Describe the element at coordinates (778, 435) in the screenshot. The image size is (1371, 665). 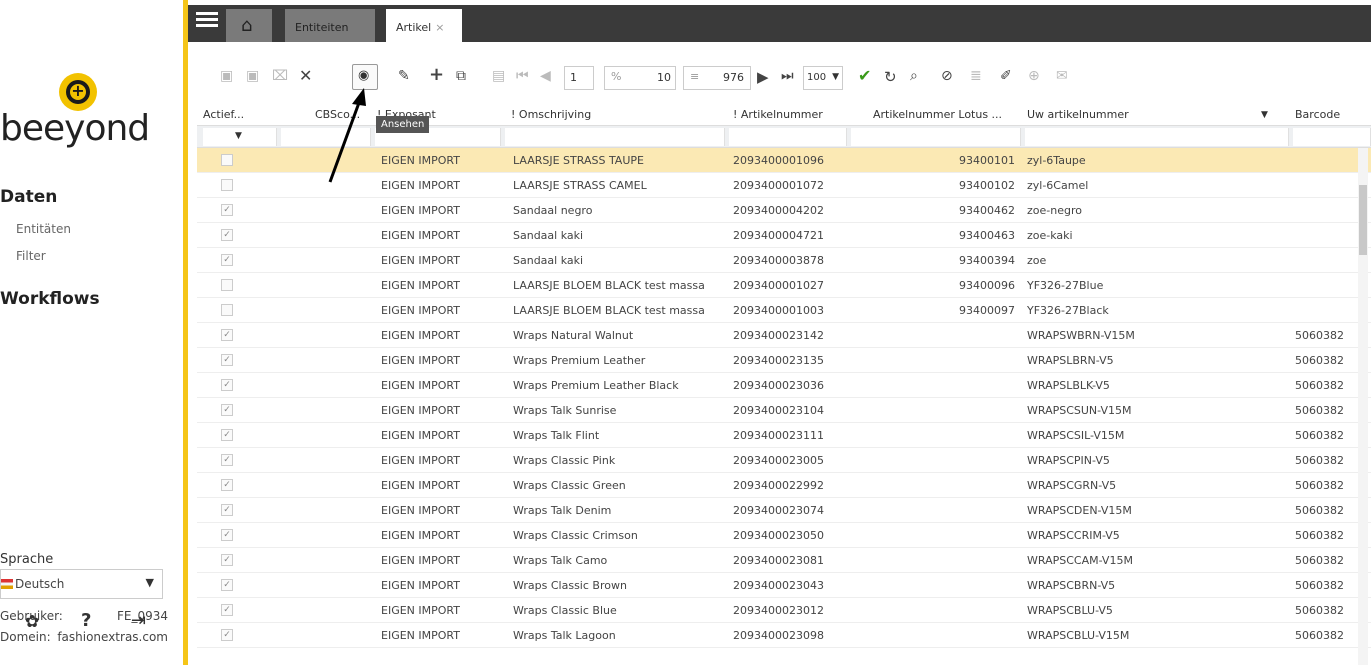
I see `cell-artikelnummer: 2093400023111` at that location.